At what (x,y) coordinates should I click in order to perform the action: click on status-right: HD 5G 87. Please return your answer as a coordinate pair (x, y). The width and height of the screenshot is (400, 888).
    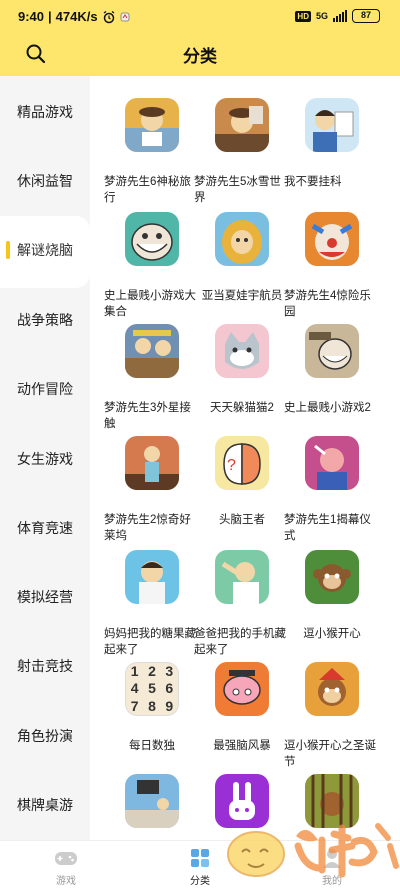
    Looking at the image, I should click on (337, 16).